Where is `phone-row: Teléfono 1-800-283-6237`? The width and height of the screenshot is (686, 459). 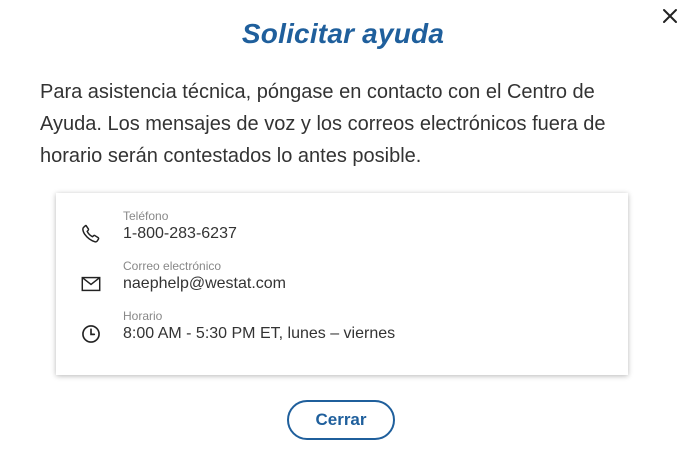 phone-row: Teléfono 1-800-283-6237 is located at coordinates (342, 232).